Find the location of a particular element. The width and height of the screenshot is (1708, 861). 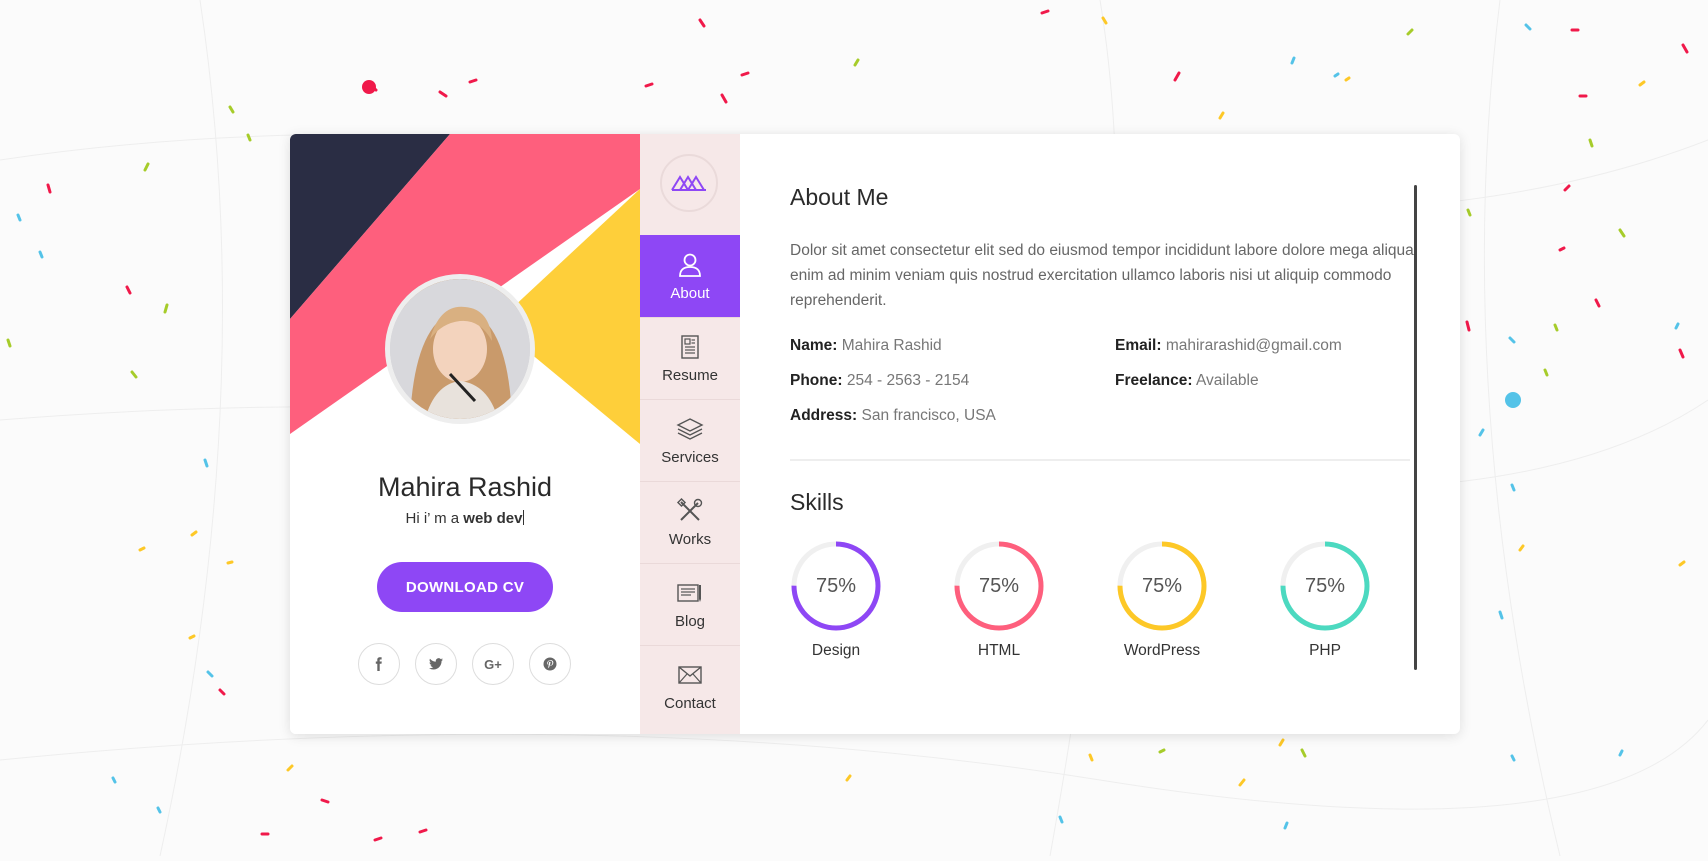

info-phone: Phone: 254 - 2563 - 2154 is located at coordinates (879, 381).